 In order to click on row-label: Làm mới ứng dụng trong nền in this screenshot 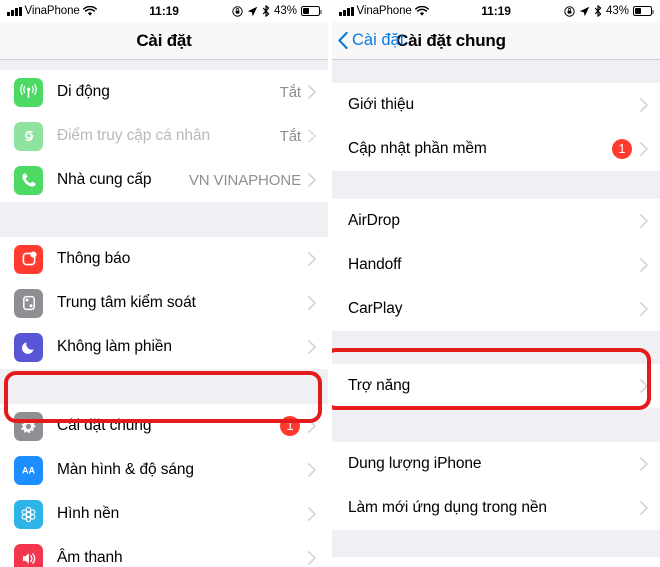, I will do `click(447, 507)`.